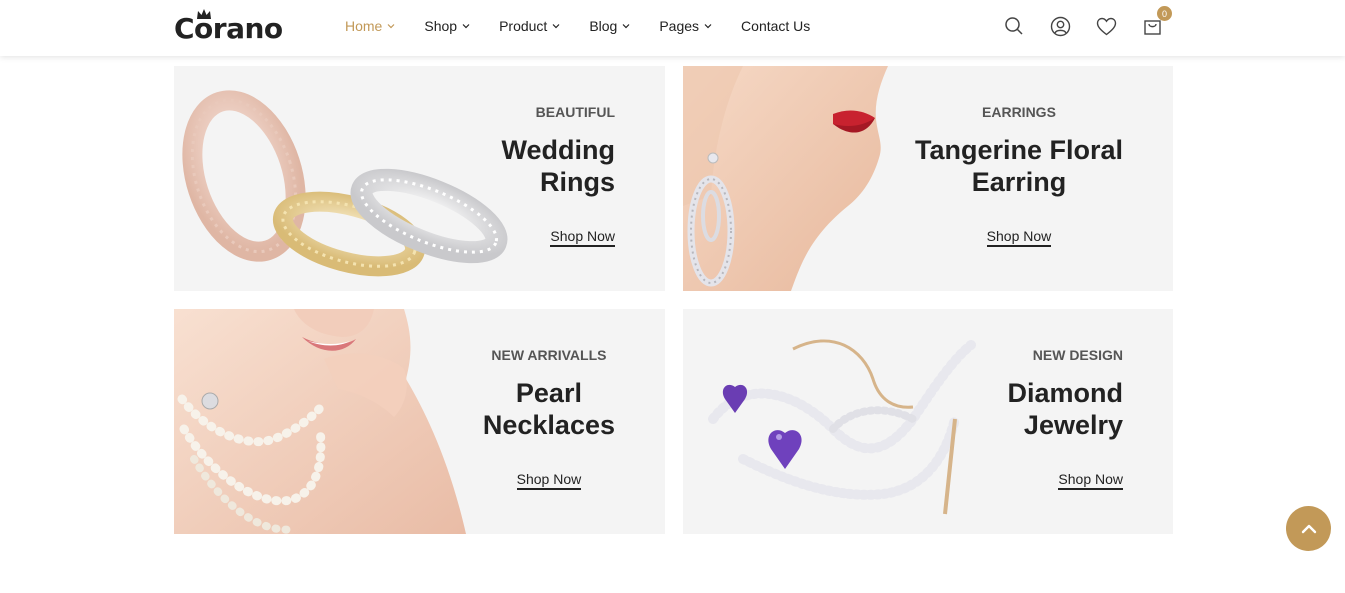 The width and height of the screenshot is (1345, 593). I want to click on banner-title-line: Wedding, so click(558, 150).